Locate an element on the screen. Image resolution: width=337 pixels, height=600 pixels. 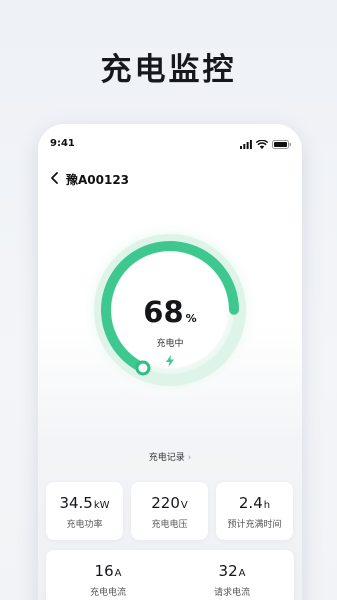
stat-value: 34.5kW is located at coordinates (84, 503).